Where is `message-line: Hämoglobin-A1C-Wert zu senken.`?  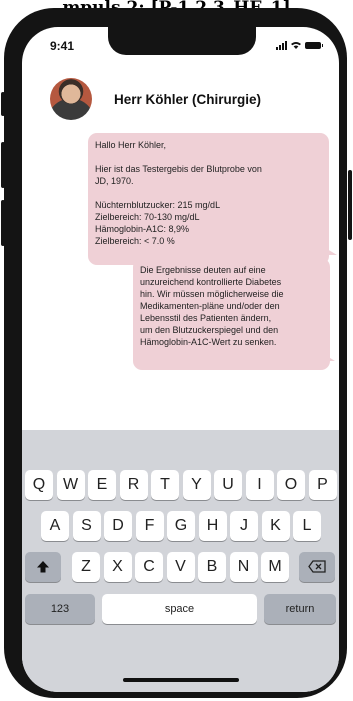
message-line: Hämoglobin-A1C-Wert zu senken. is located at coordinates (208, 342).